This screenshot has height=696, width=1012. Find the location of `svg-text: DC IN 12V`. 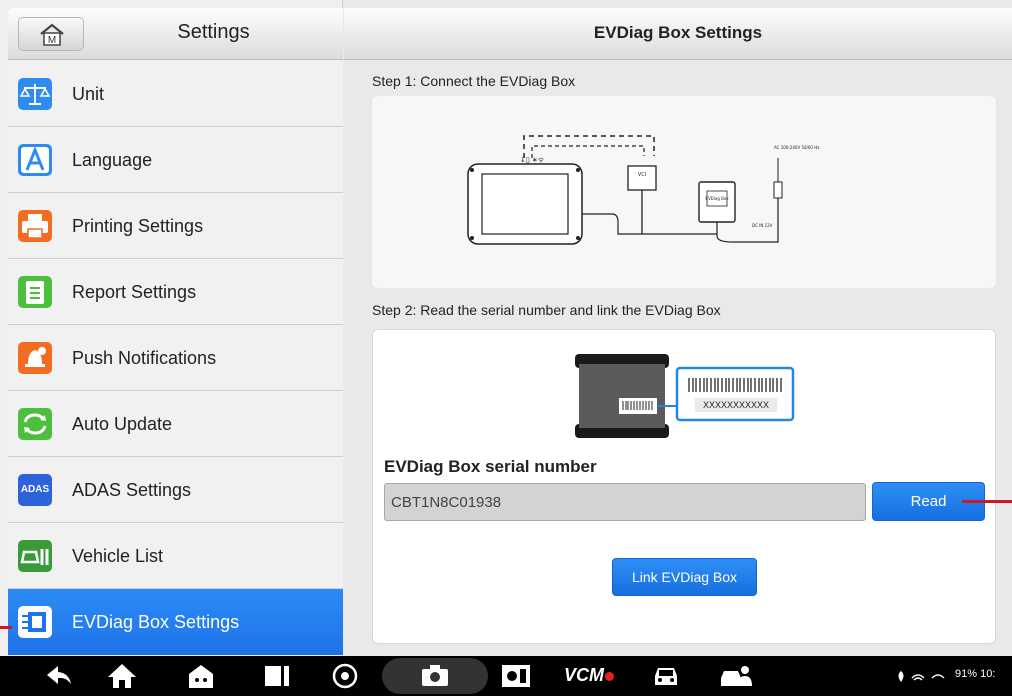

svg-text: DC IN 12V is located at coordinates (762, 225).